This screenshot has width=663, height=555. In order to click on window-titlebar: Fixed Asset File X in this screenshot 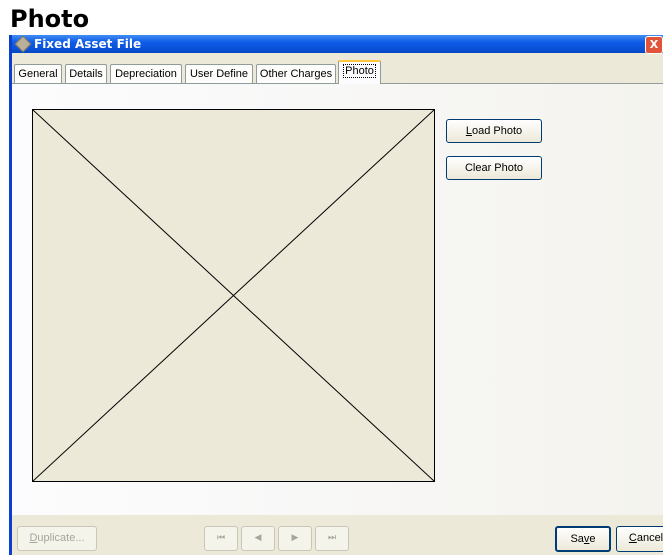, I will do `click(337, 44)`.